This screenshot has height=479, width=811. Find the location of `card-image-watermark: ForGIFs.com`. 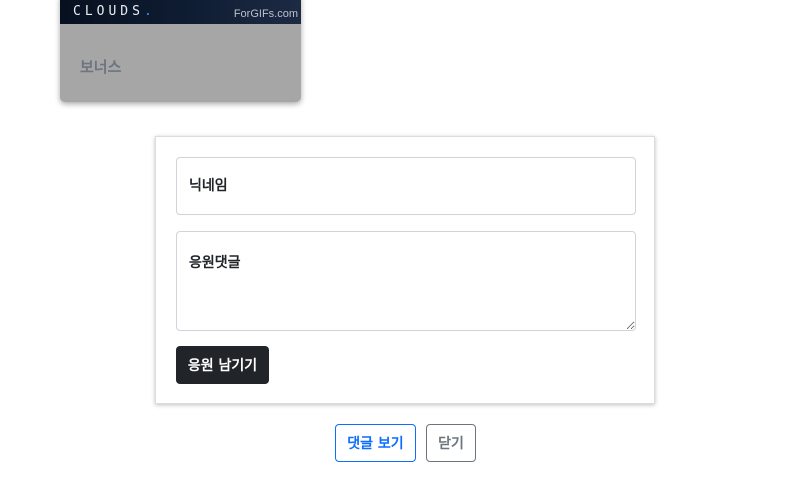

card-image-watermark: ForGIFs.com is located at coordinates (265, 14).